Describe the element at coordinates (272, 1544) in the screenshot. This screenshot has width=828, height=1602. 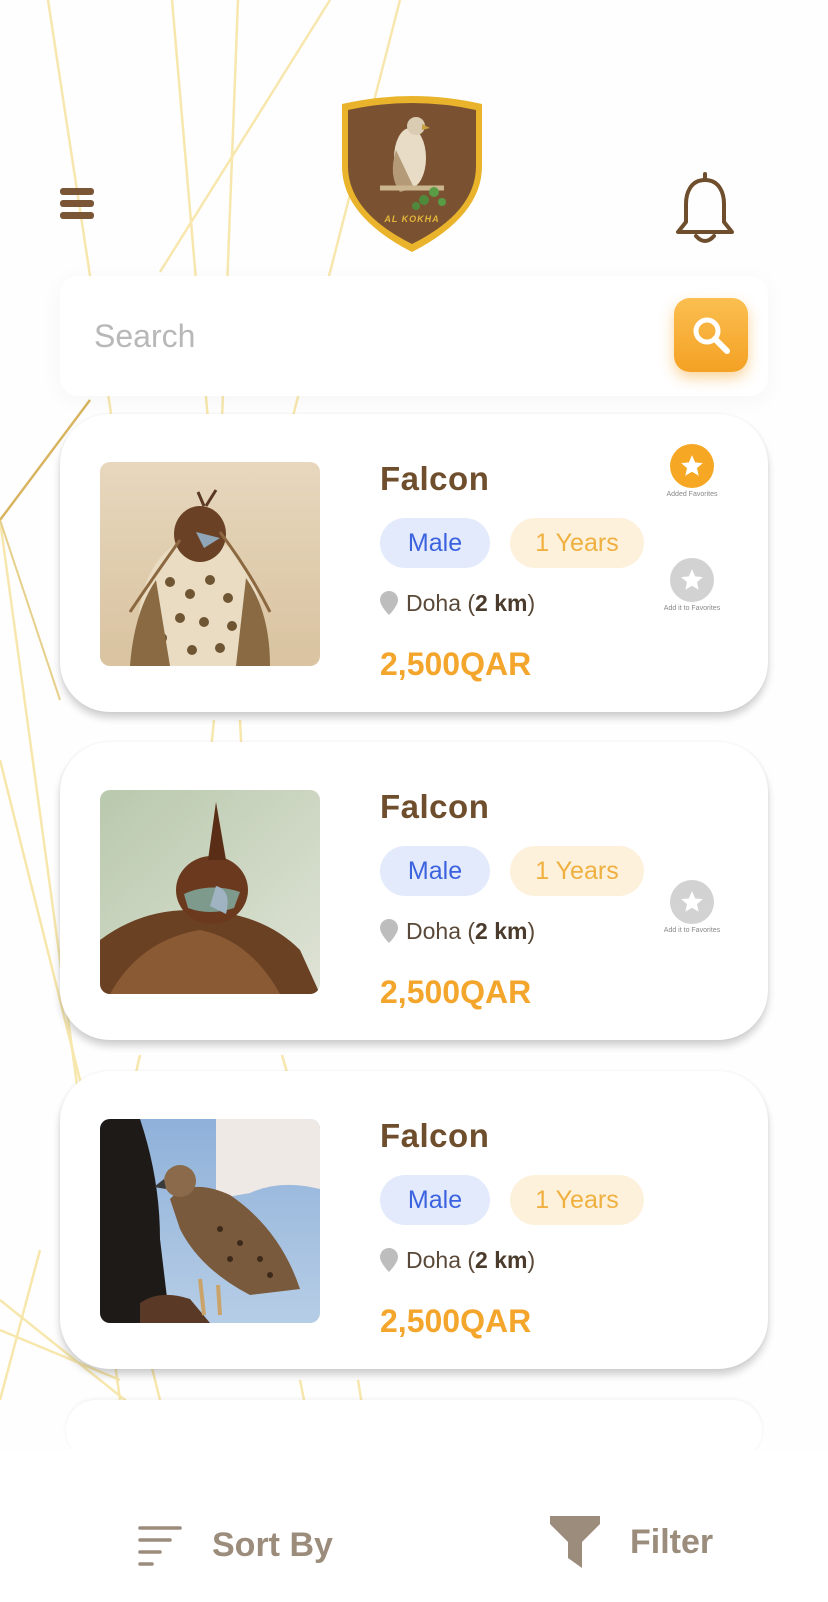
I see `sort-by-label: Sort By` at that location.